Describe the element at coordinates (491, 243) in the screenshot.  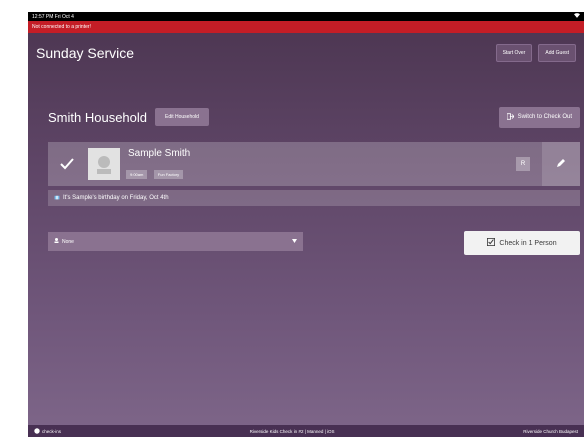
I see `checkbox-icon` at that location.